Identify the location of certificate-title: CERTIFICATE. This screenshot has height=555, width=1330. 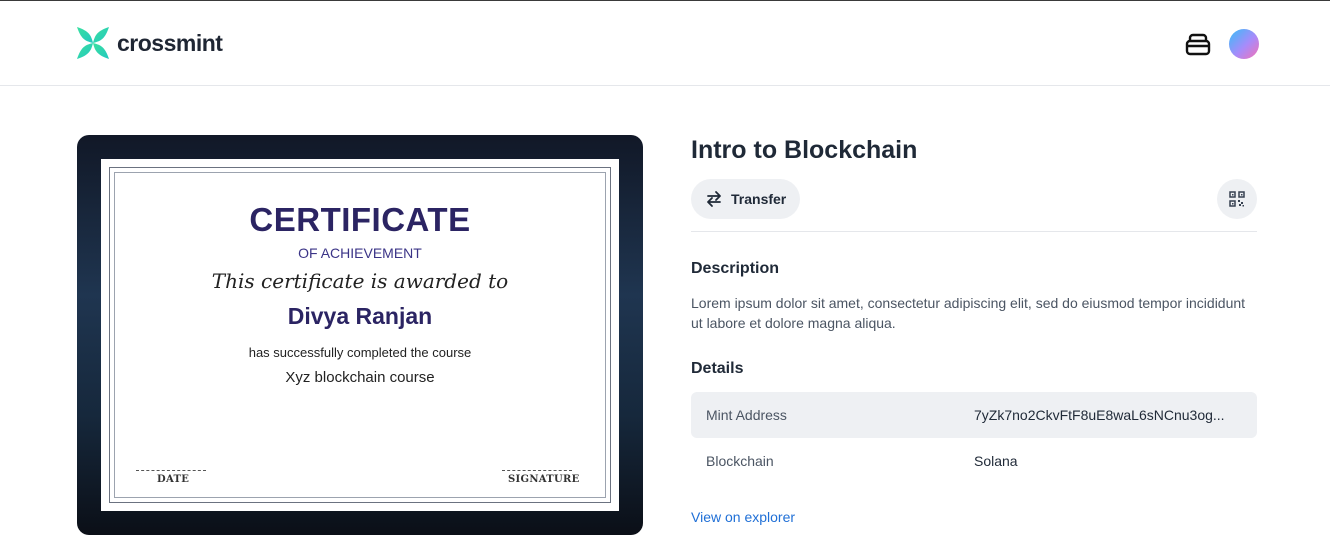
(360, 219).